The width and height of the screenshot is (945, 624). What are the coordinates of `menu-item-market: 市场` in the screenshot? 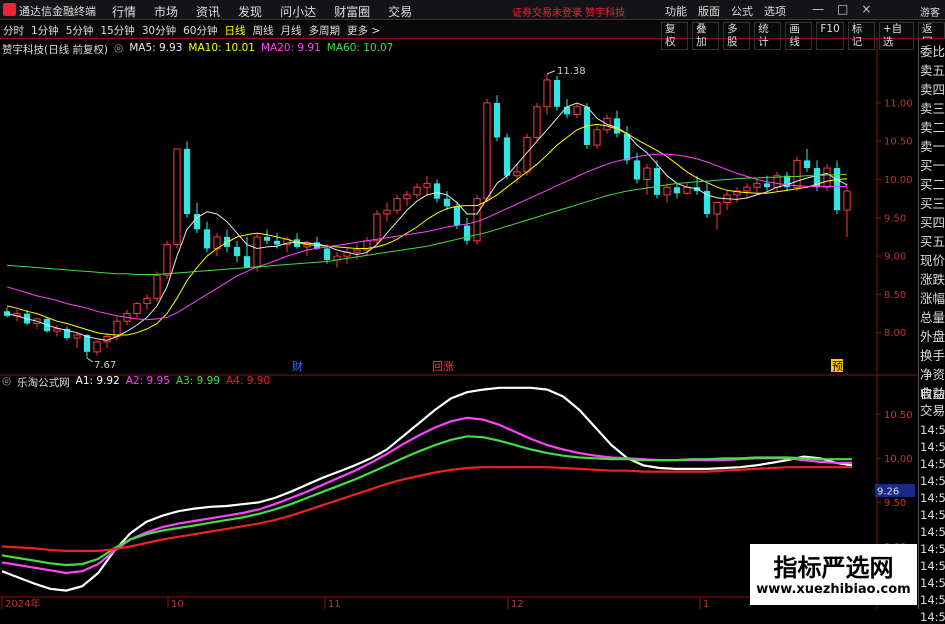 It's located at (166, 11).